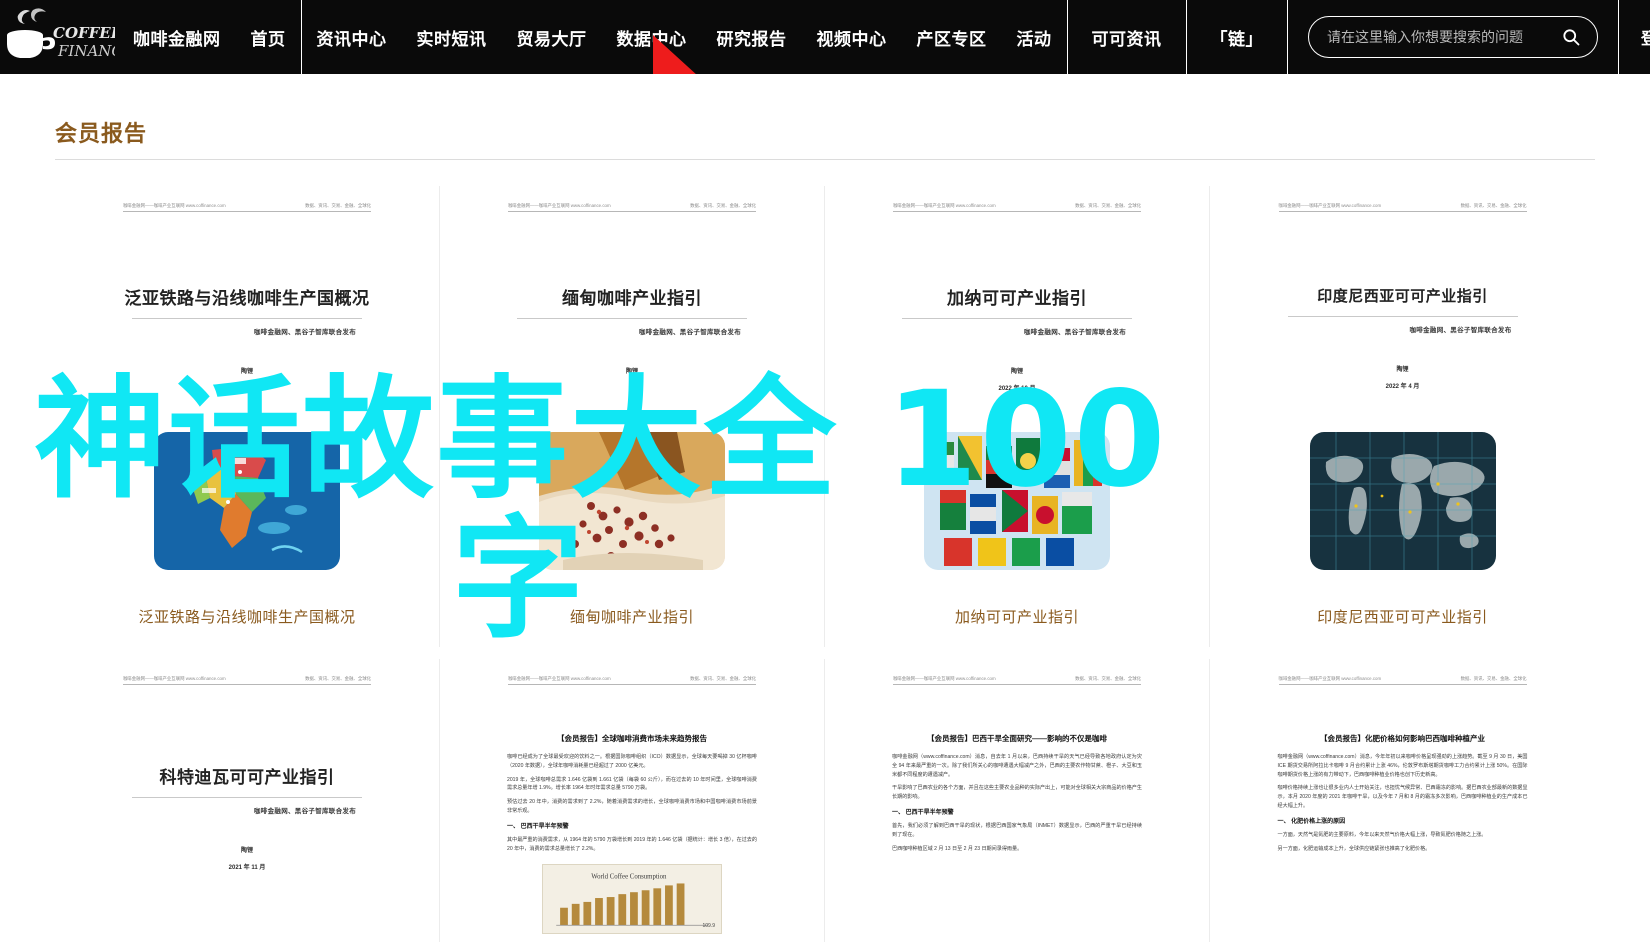 Image resolution: width=1650 pixels, height=942 pixels. I want to click on coffee-cherries-photo-icon, so click(632, 501).